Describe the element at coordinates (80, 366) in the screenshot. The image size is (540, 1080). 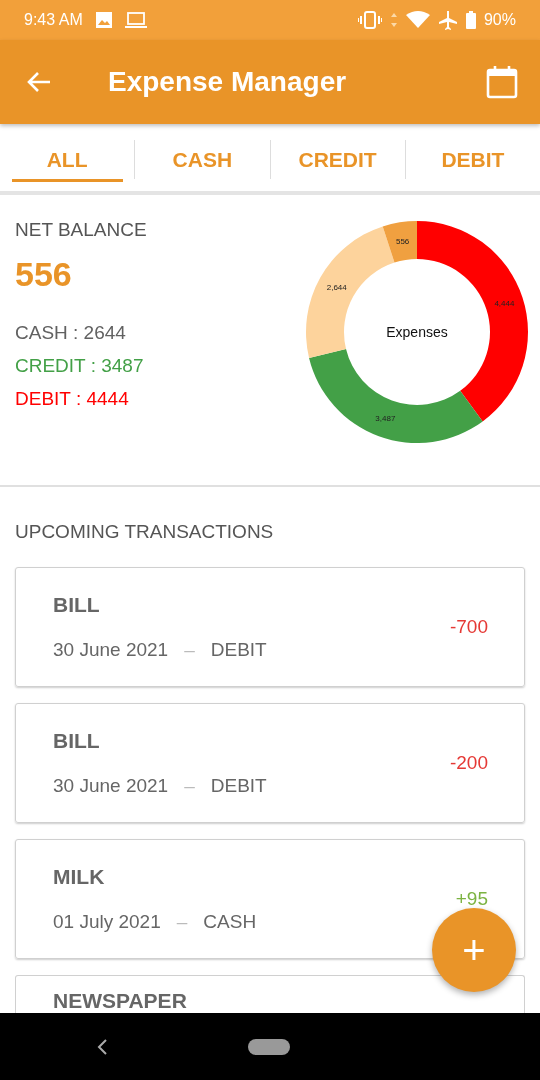
I see `balance-line: CREDIT : 3487` at that location.